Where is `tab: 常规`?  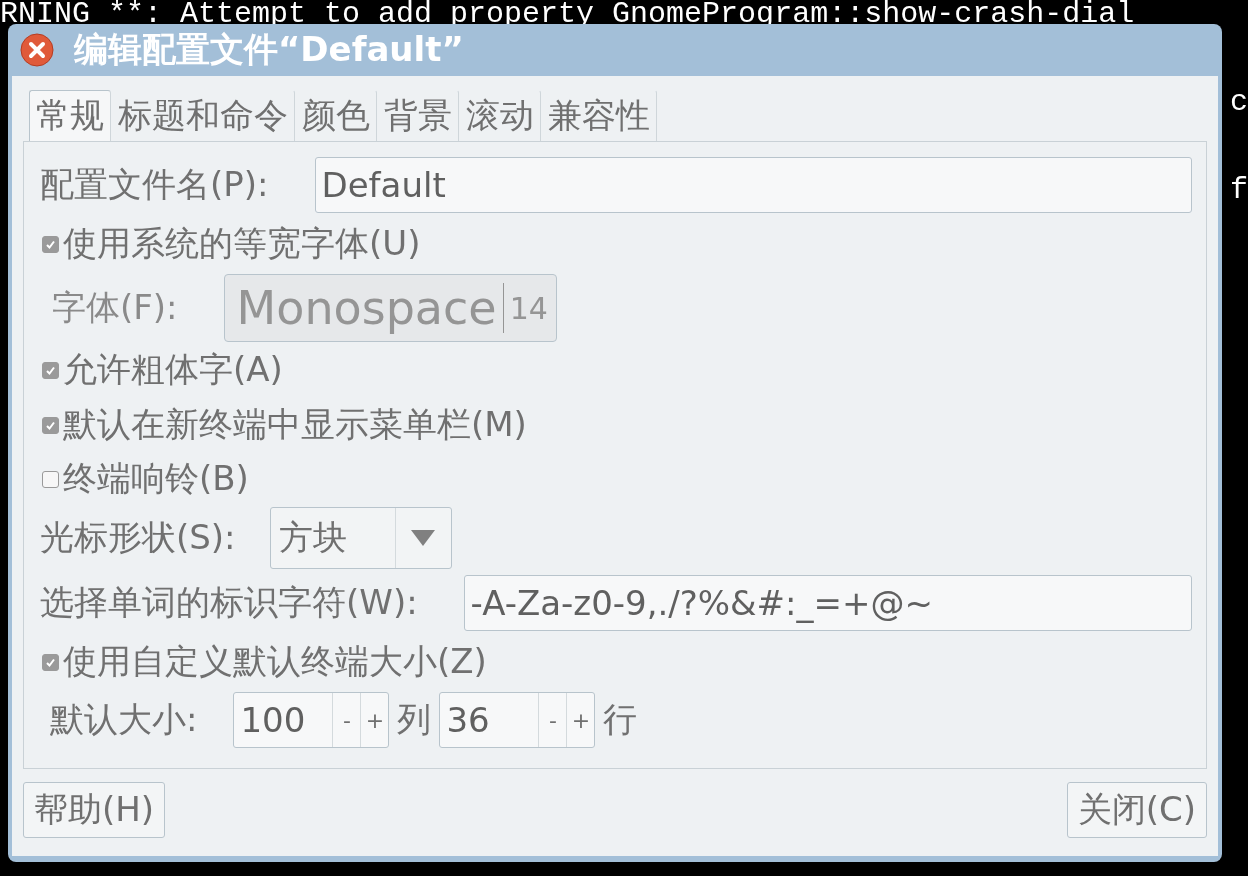 tab: 常规 is located at coordinates (70, 115).